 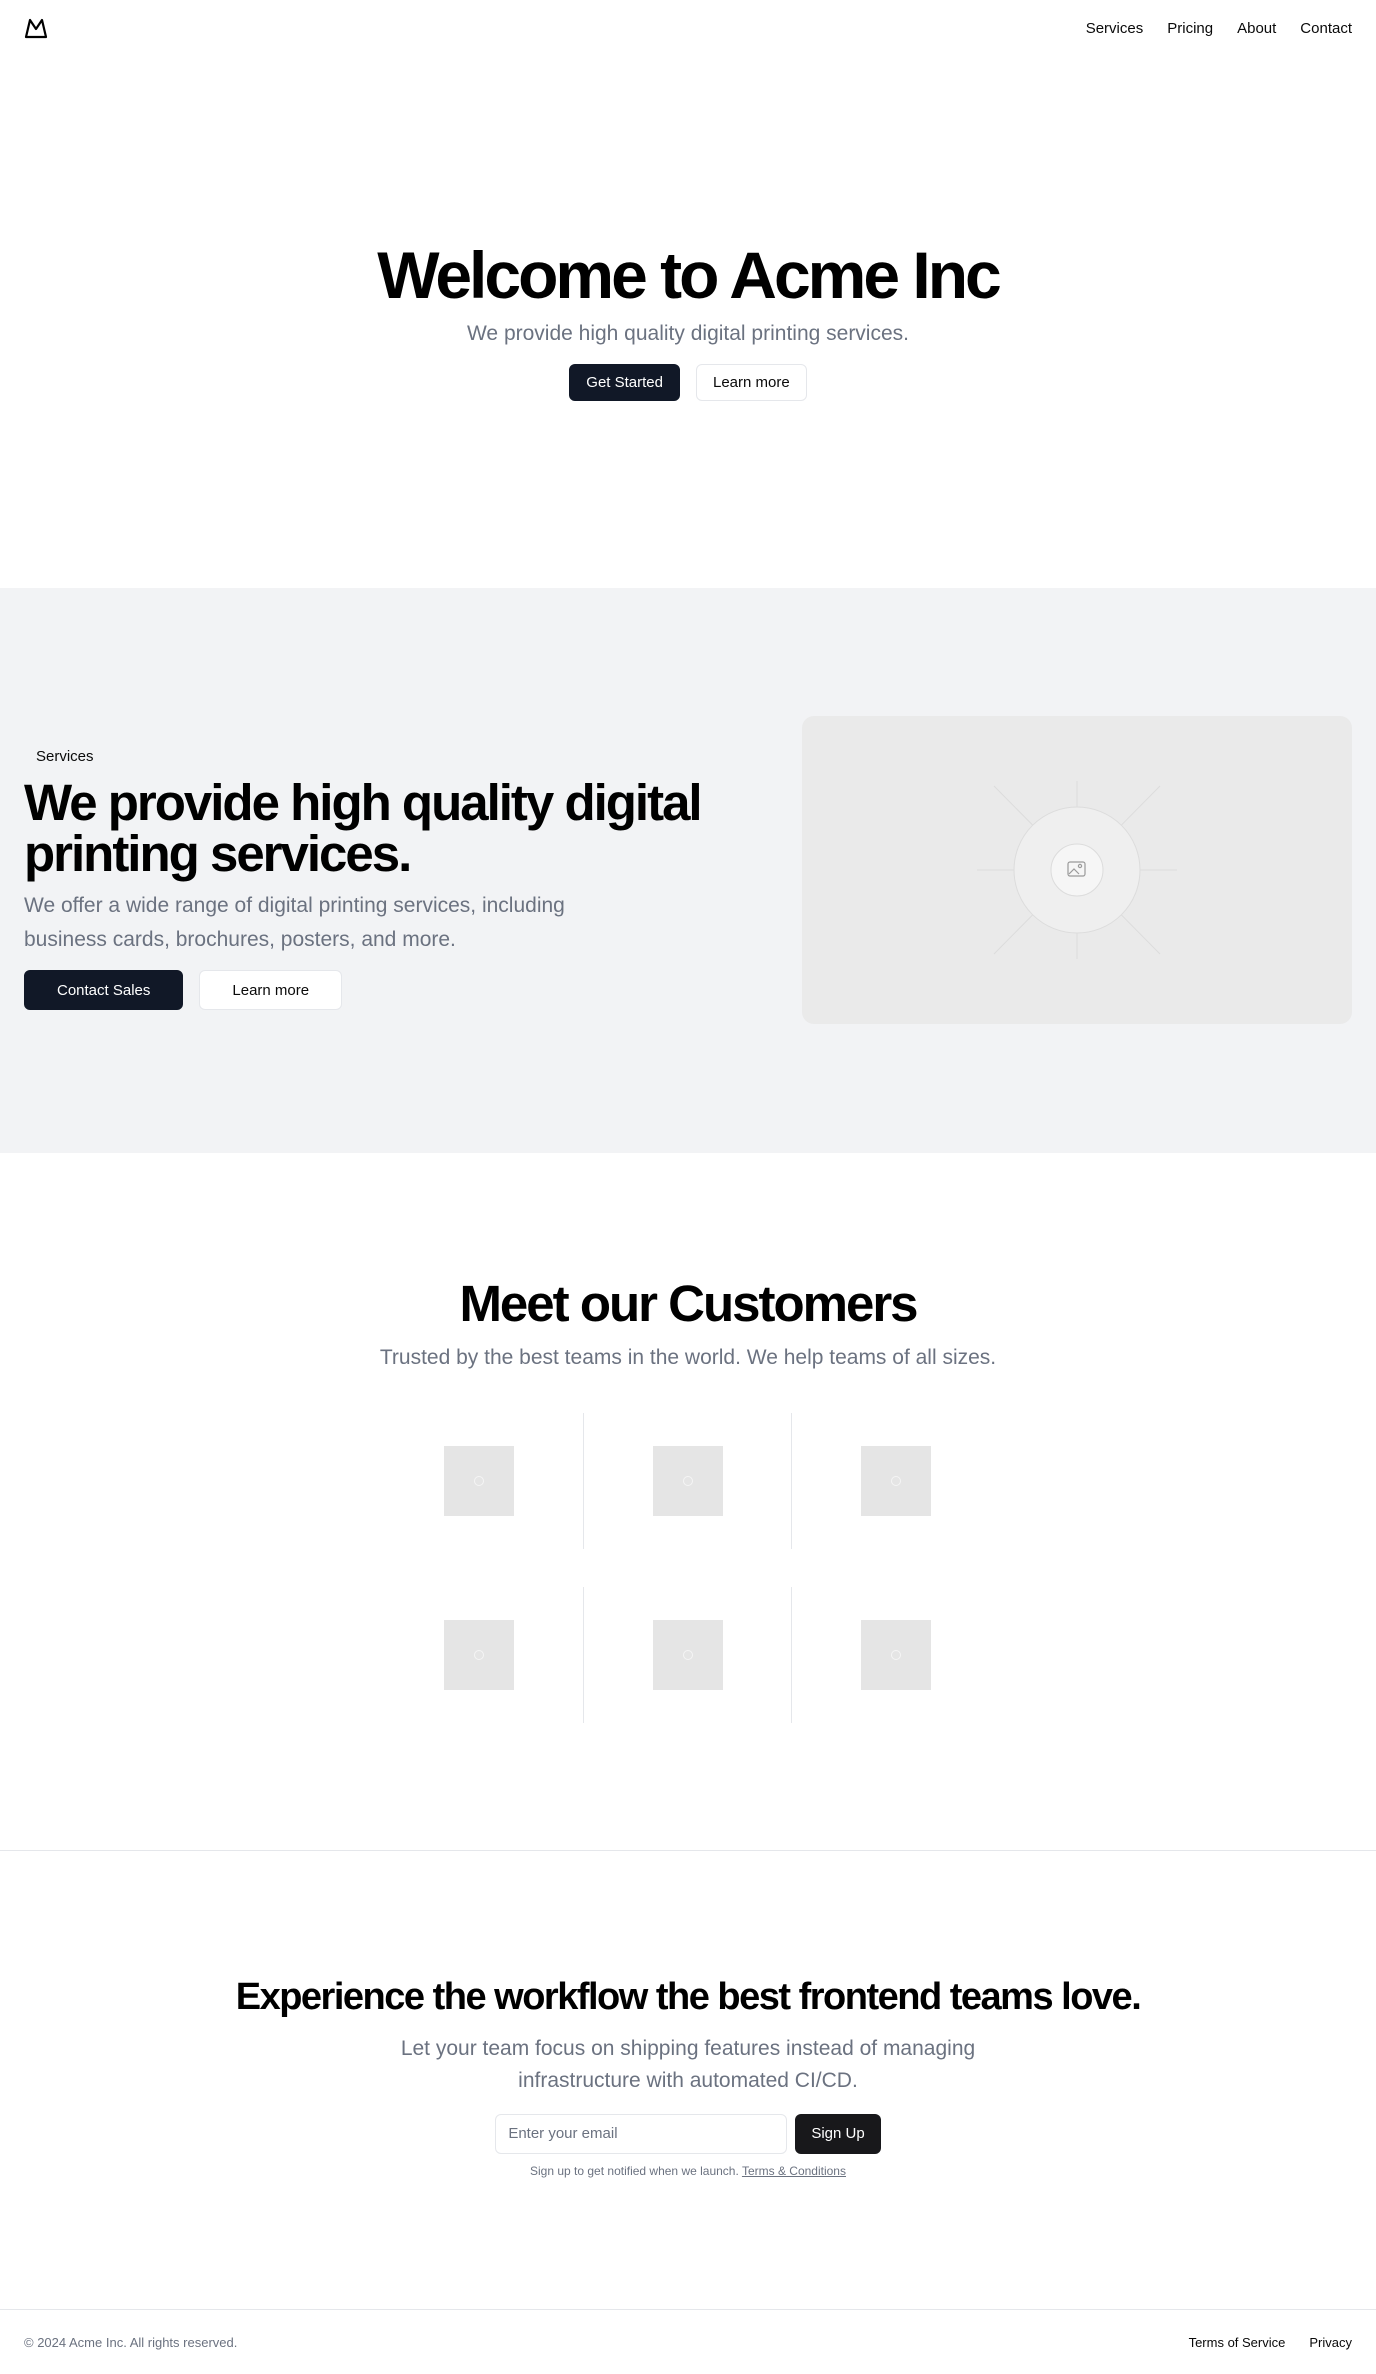 I want to click on mountain-icon, so click(x=36, y=28).